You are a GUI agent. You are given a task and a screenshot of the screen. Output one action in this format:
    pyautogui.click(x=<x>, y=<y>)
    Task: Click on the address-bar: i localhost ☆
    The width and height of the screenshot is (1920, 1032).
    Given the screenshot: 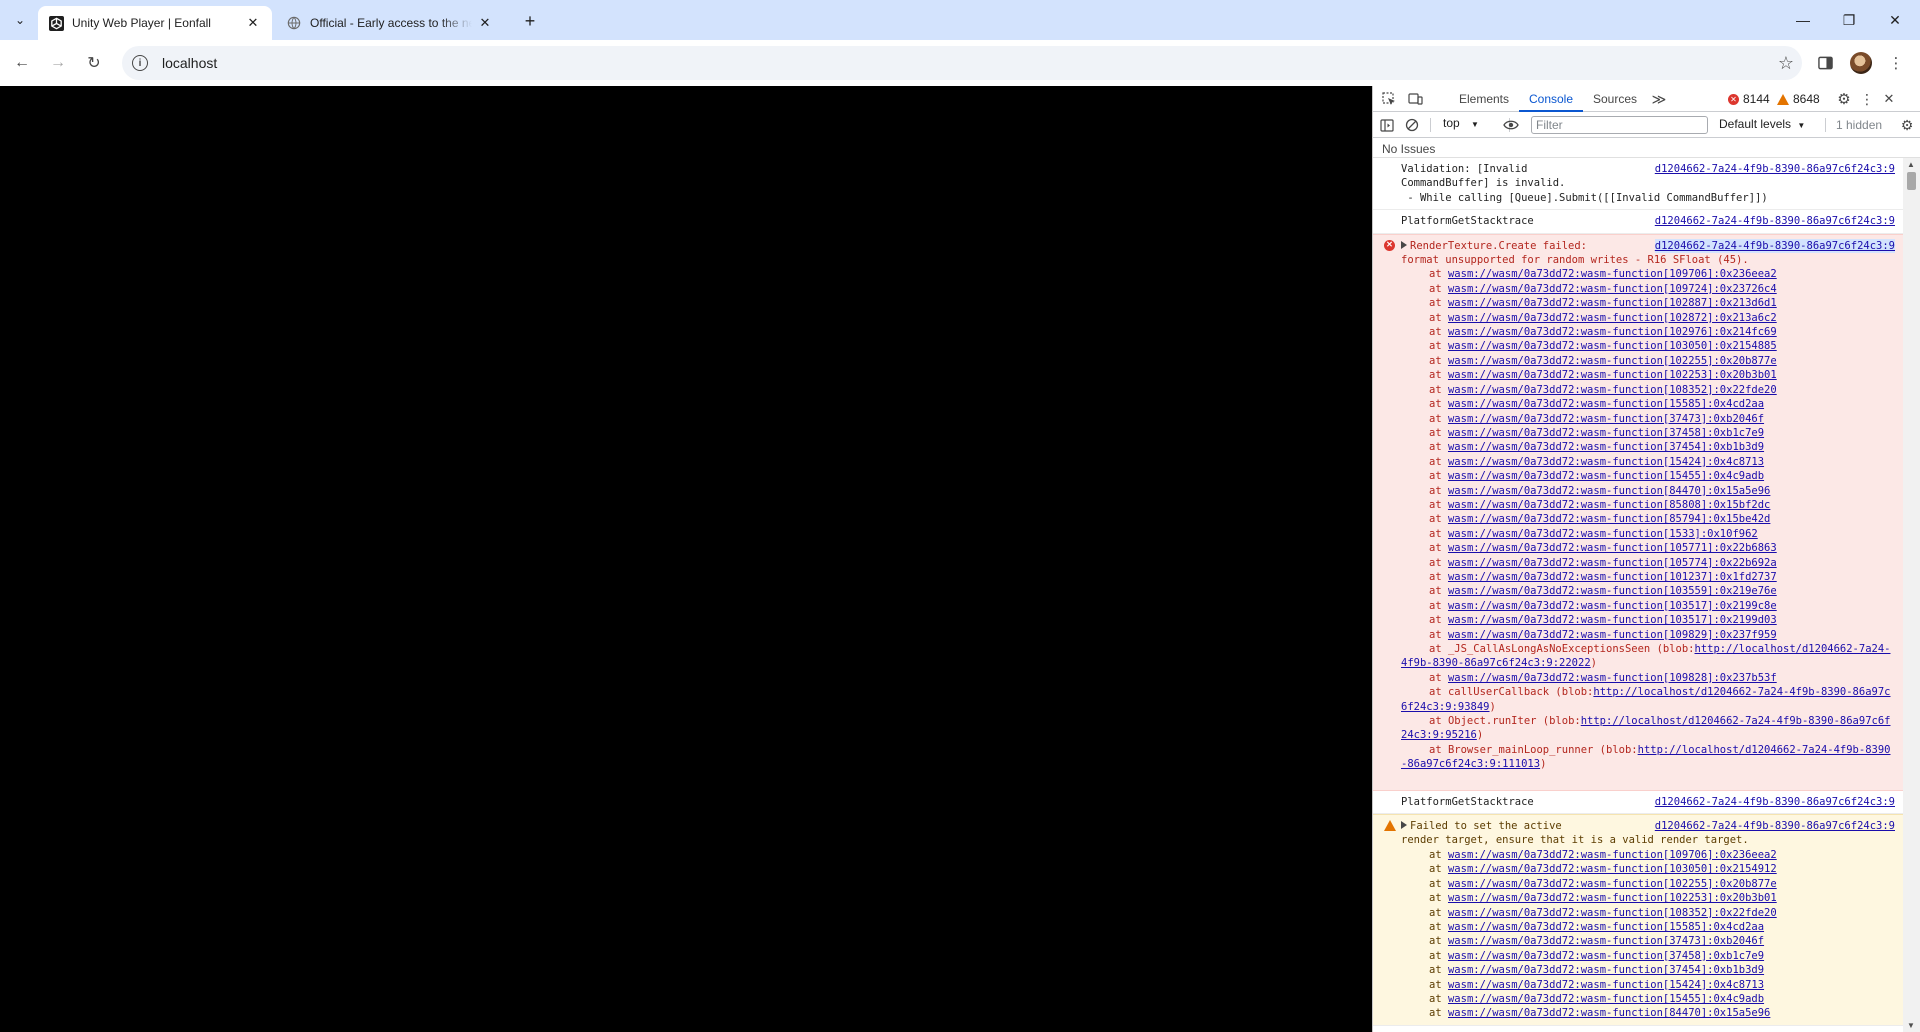 What is the action you would take?
    pyautogui.click(x=962, y=63)
    